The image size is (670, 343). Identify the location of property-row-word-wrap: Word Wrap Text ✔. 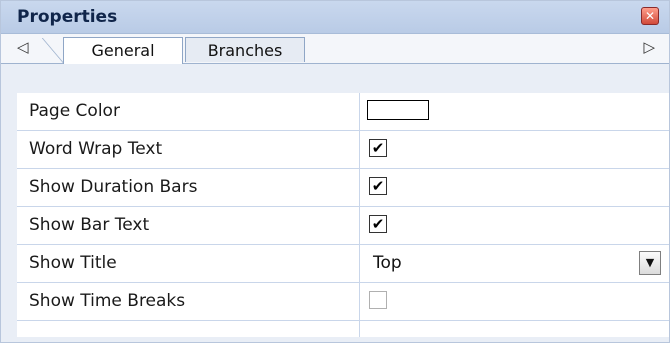
(343, 150).